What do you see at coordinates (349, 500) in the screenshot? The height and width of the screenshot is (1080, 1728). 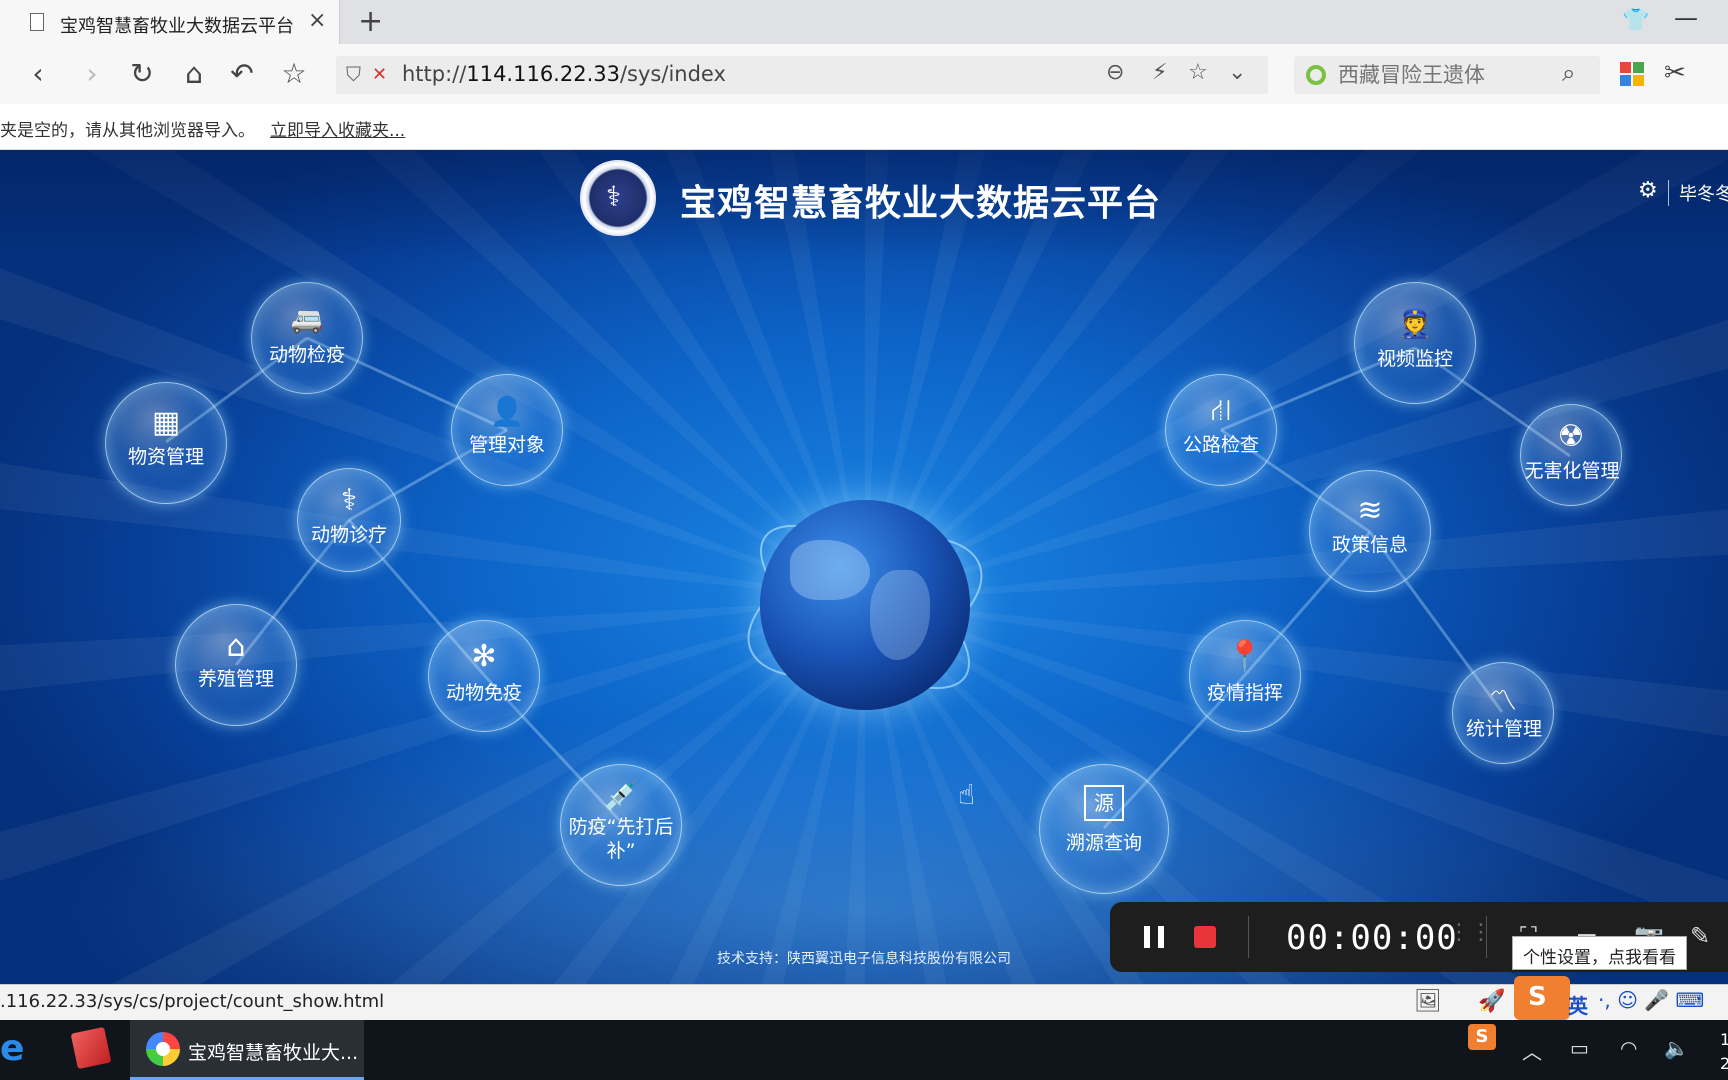 I see `stethoscope-icon: ⚕` at bounding box center [349, 500].